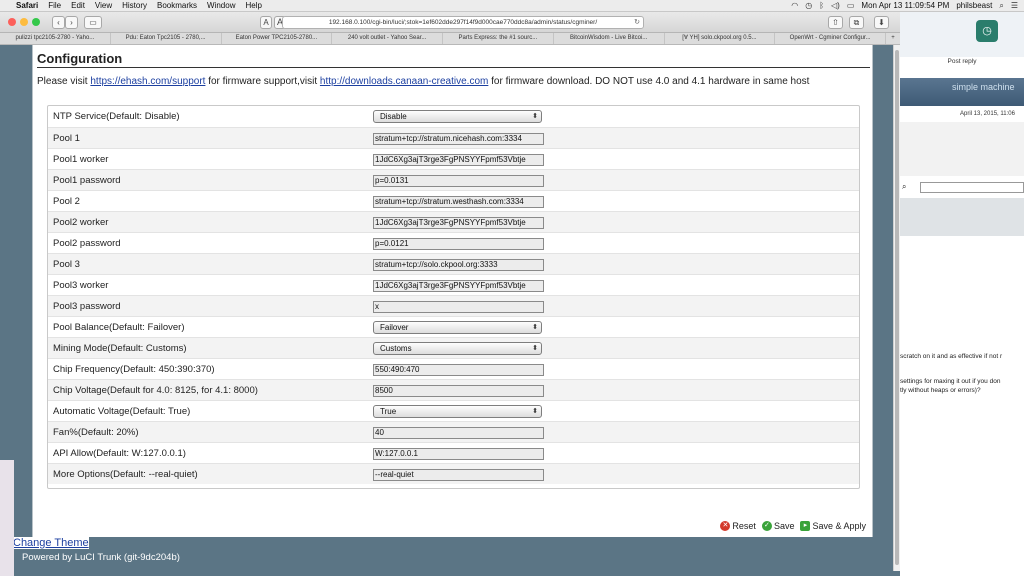  What do you see at coordinates (58, 22) in the screenshot?
I see `back-button: ‹` at bounding box center [58, 22].